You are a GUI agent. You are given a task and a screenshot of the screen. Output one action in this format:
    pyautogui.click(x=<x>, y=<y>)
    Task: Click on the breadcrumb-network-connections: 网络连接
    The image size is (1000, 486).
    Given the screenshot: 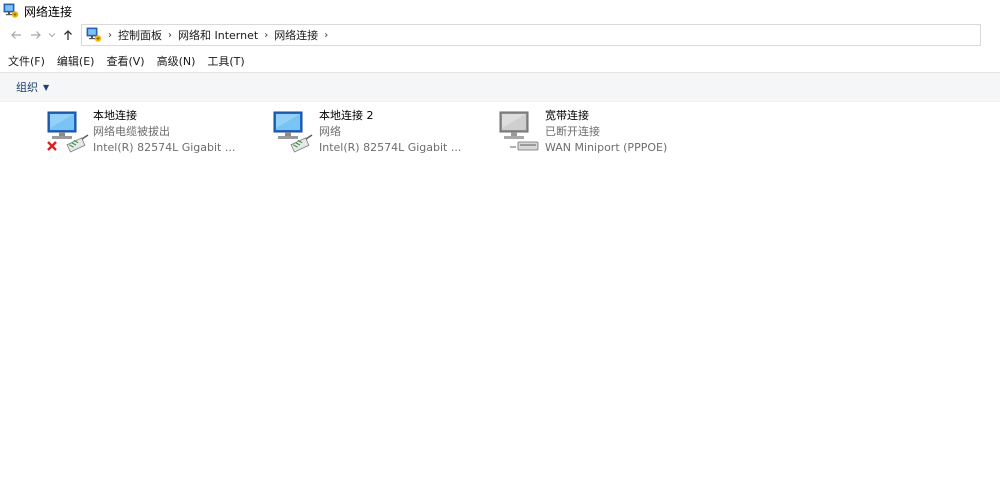 What is the action you would take?
    pyautogui.click(x=296, y=35)
    